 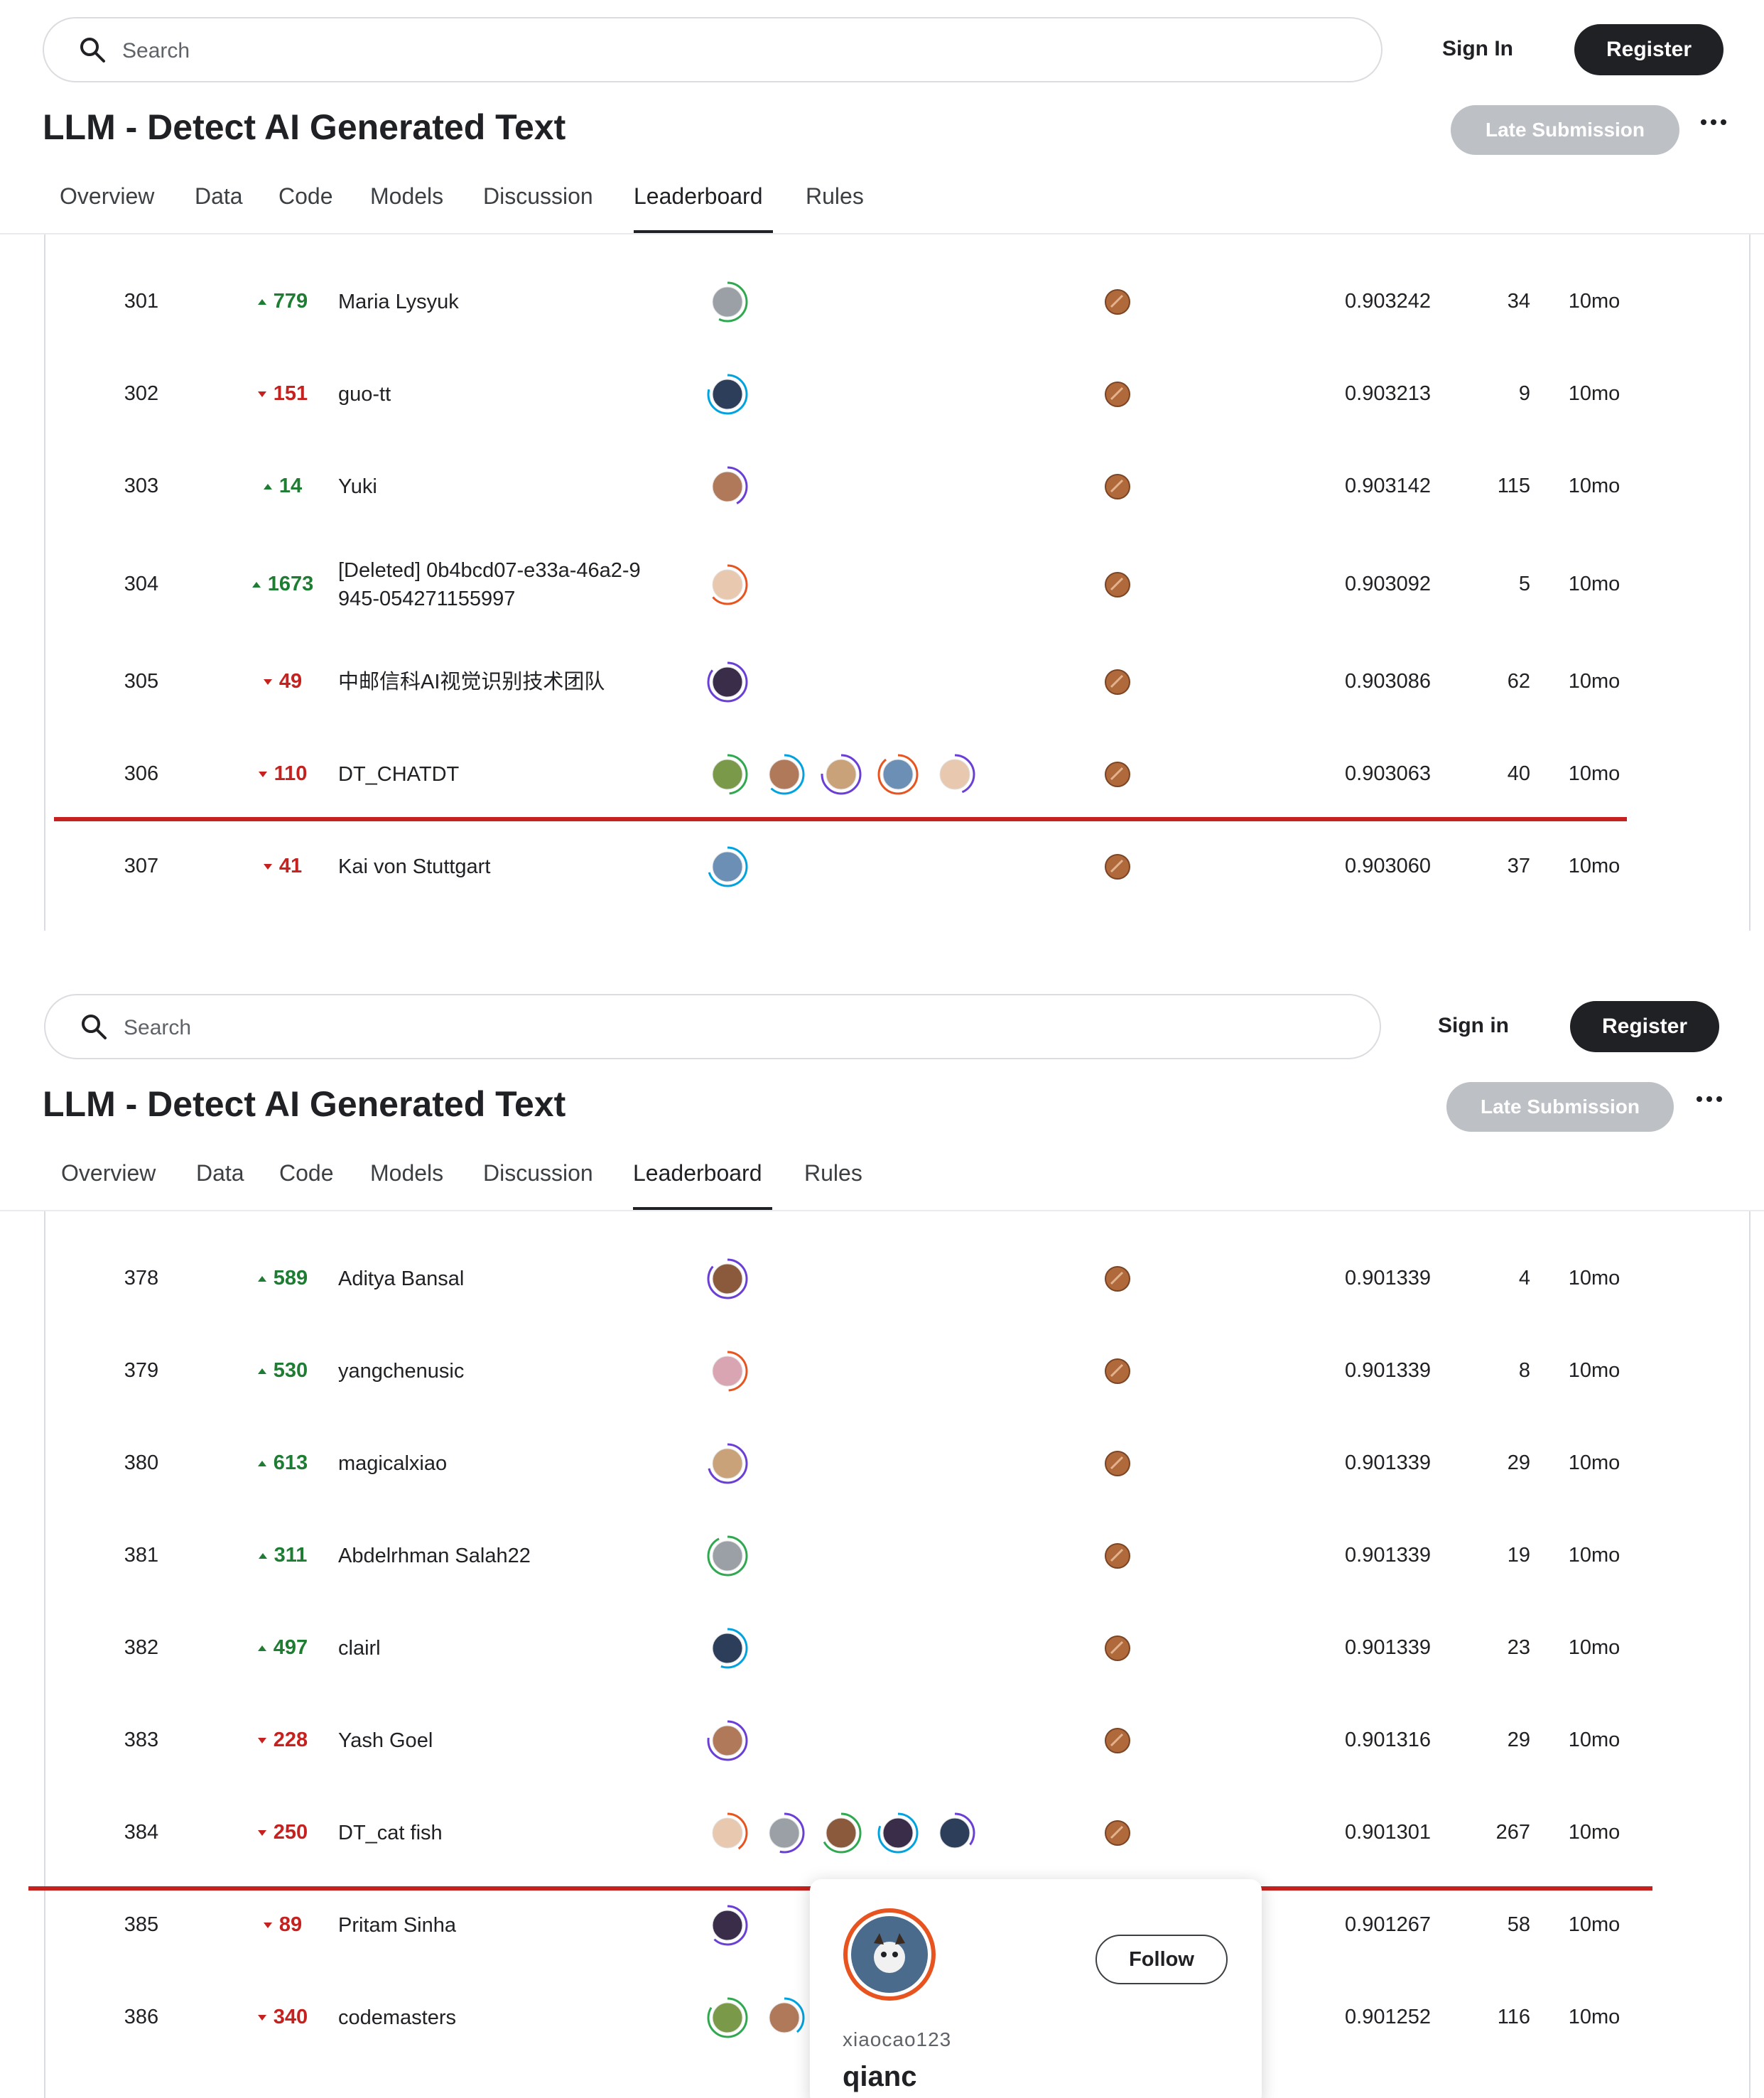 I want to click on table-row: 301 779 Maria Lysyuk 0.903242 34 10mo, so click(x=897, y=303).